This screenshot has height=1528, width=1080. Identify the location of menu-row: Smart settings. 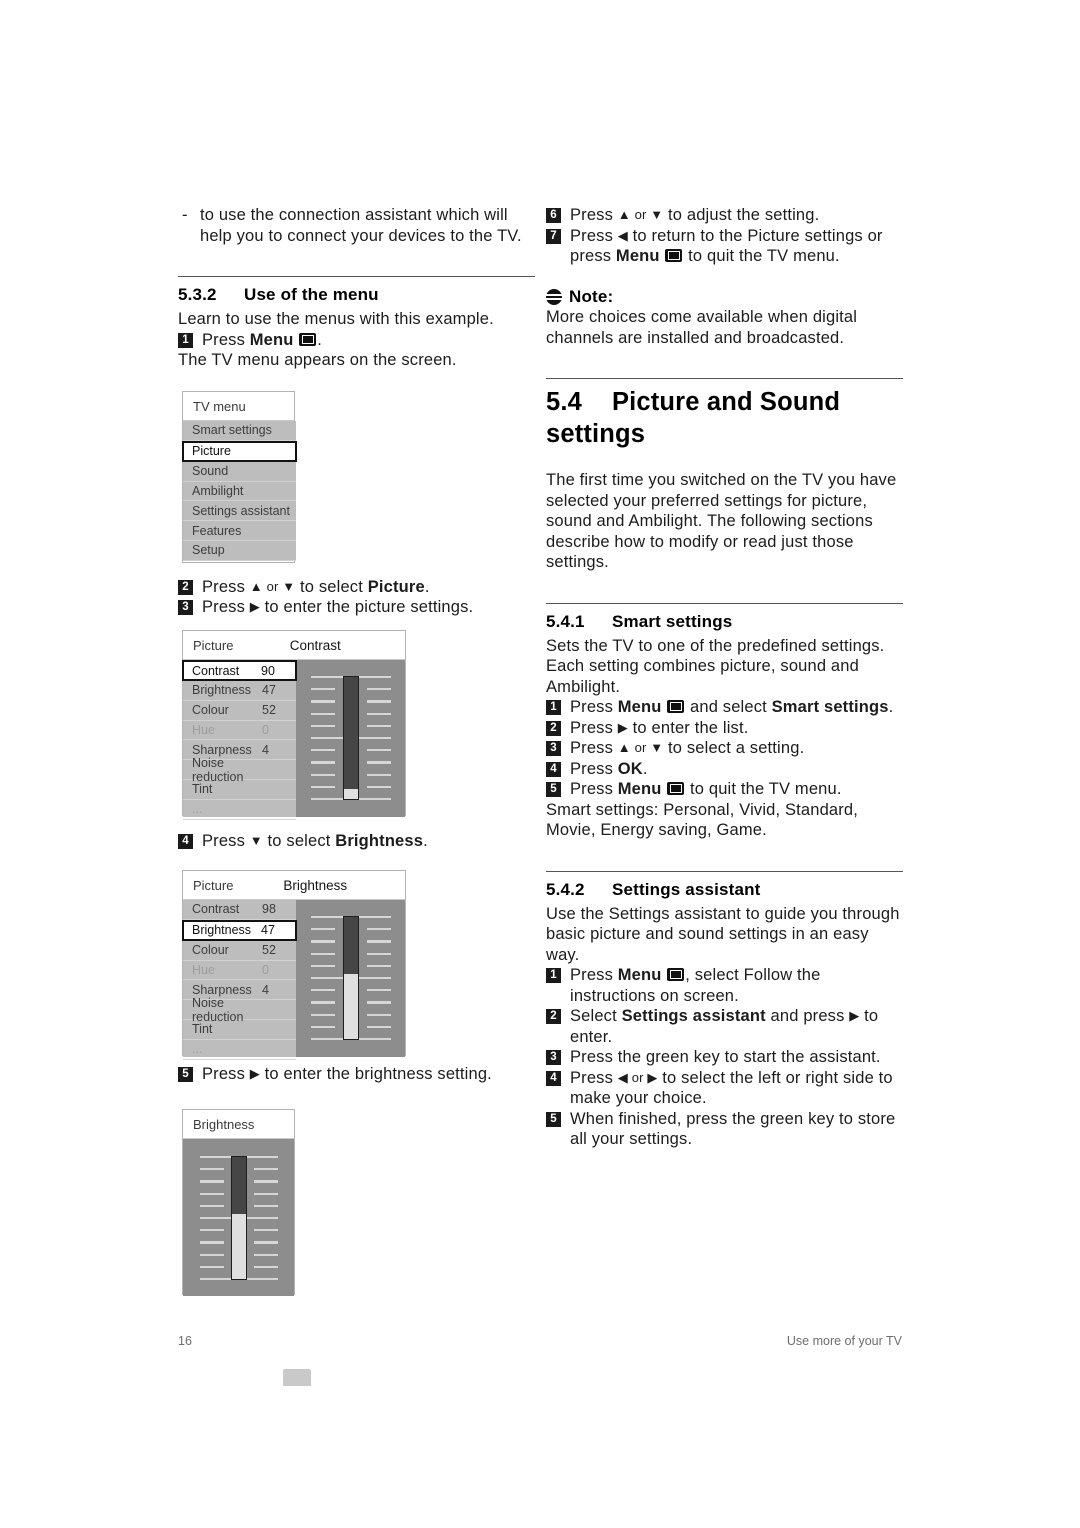
(239, 431).